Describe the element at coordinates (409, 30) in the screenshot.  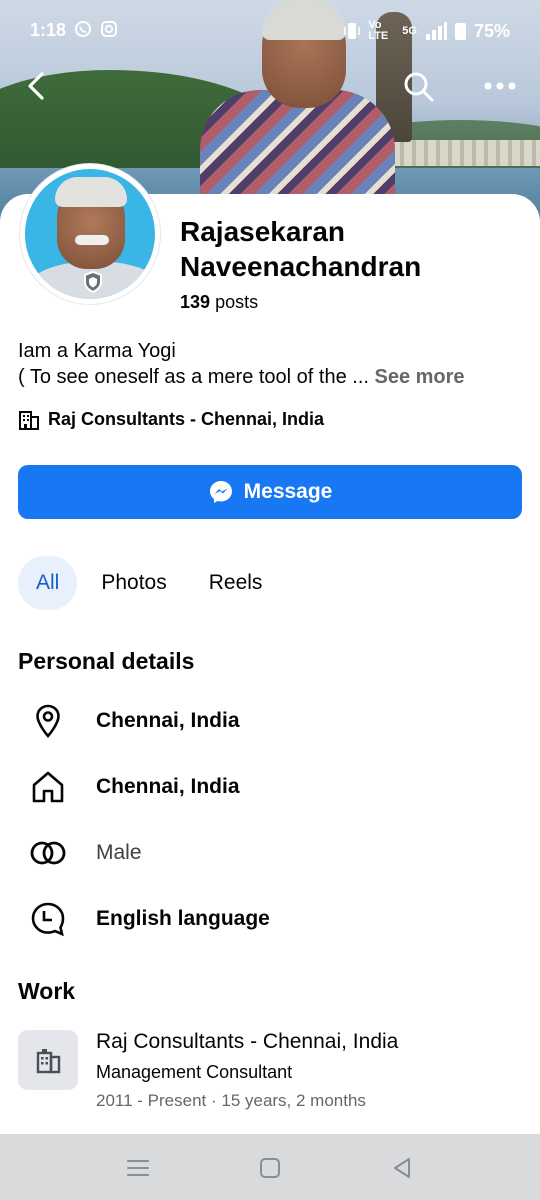
I see `network-type: 5G` at that location.